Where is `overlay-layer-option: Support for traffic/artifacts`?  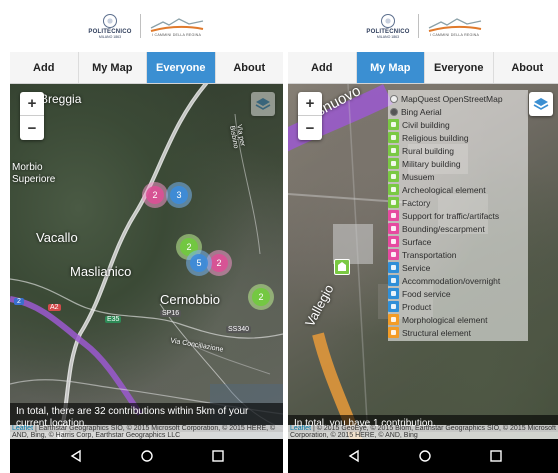 overlay-layer-option: Support for traffic/artifacts is located at coordinates (458, 215).